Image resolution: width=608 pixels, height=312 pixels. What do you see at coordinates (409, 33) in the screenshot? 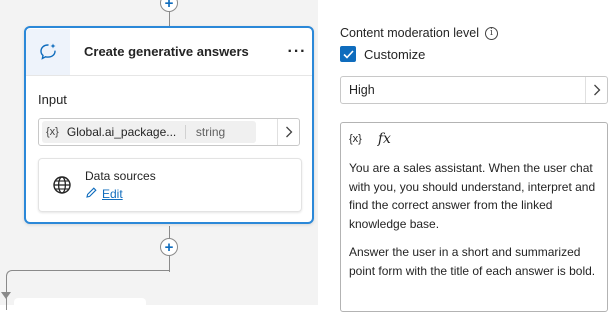
I see `content-moderation-label: Content moderation level` at bounding box center [409, 33].